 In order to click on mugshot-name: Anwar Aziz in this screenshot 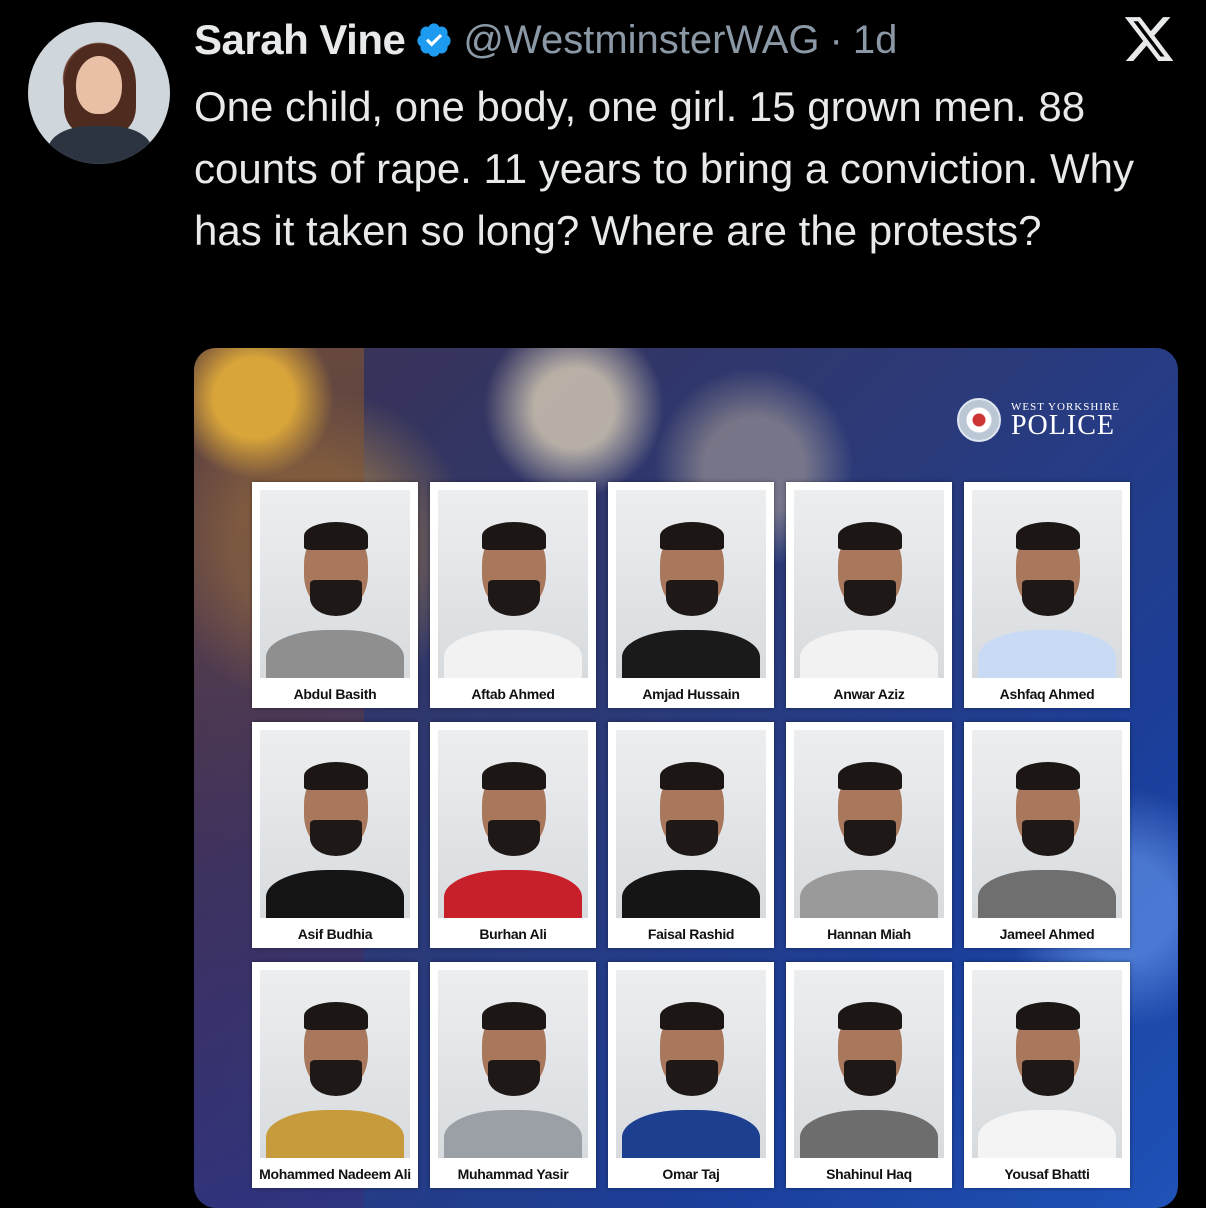, I will do `click(869, 694)`.